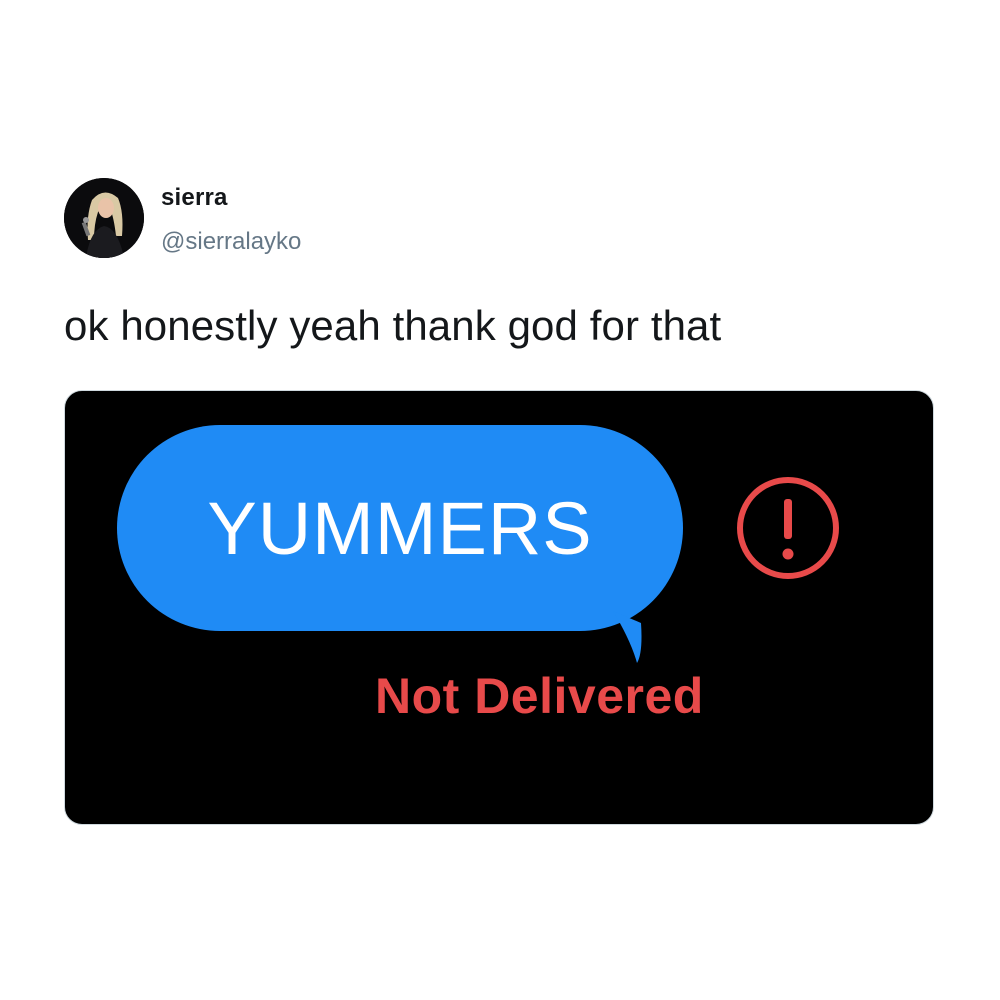 Image resolution: width=1000 pixels, height=1000 pixels. I want to click on user-handle: @sierralayko, so click(231, 242).